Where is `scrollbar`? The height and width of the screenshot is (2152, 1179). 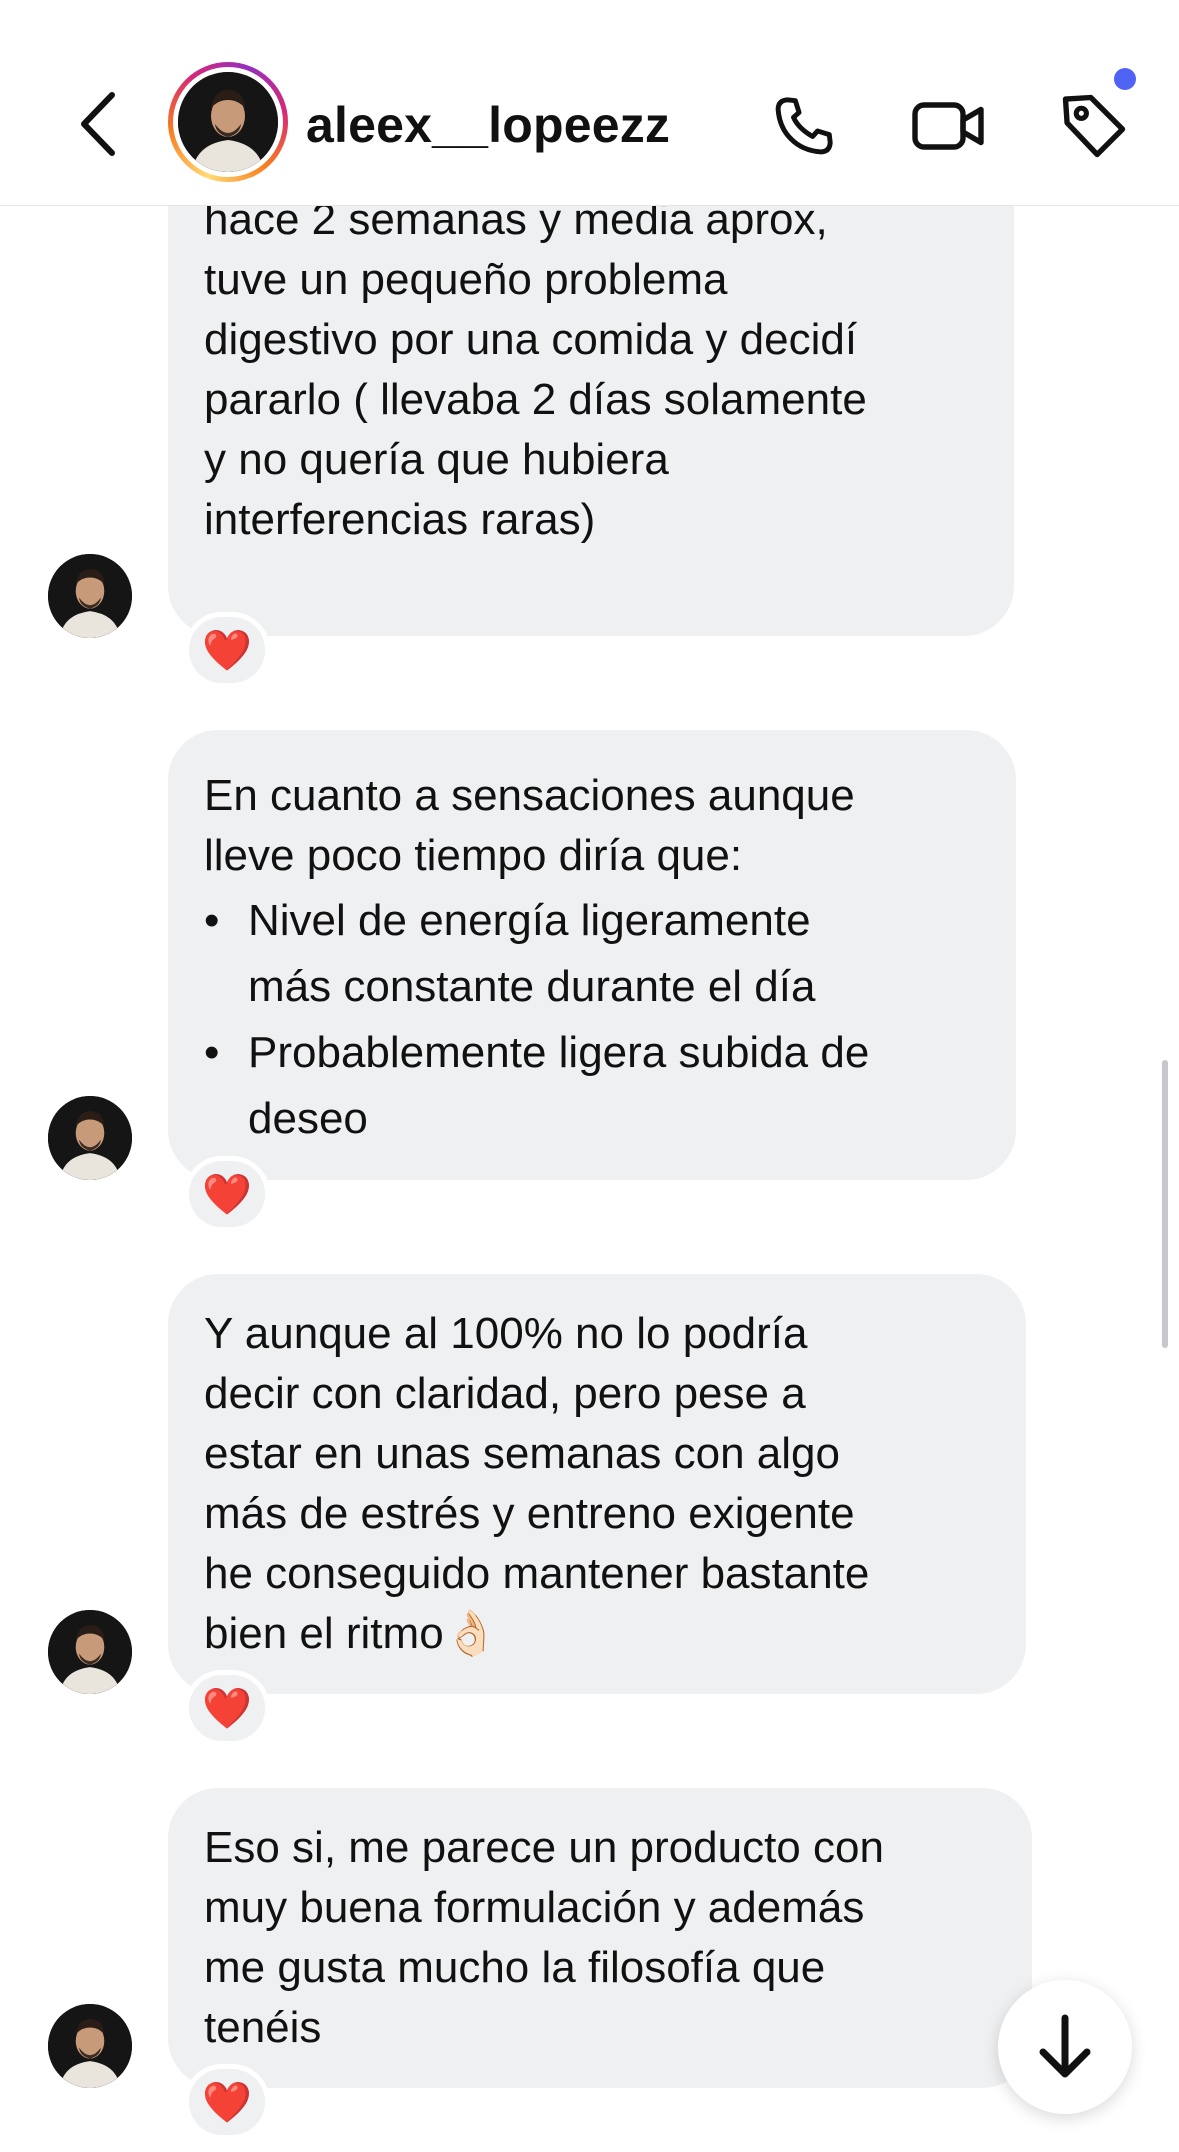
scrollbar is located at coordinates (1165, 1204).